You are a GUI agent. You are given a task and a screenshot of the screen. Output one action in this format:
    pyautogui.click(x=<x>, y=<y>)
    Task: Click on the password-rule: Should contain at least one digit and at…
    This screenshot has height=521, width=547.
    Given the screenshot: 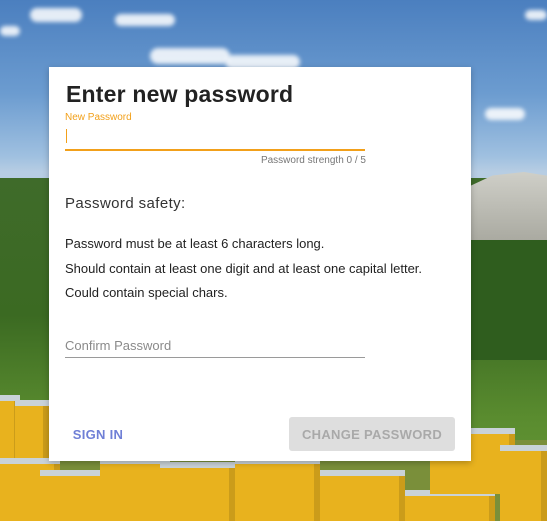 What is the action you would take?
    pyautogui.click(x=244, y=268)
    